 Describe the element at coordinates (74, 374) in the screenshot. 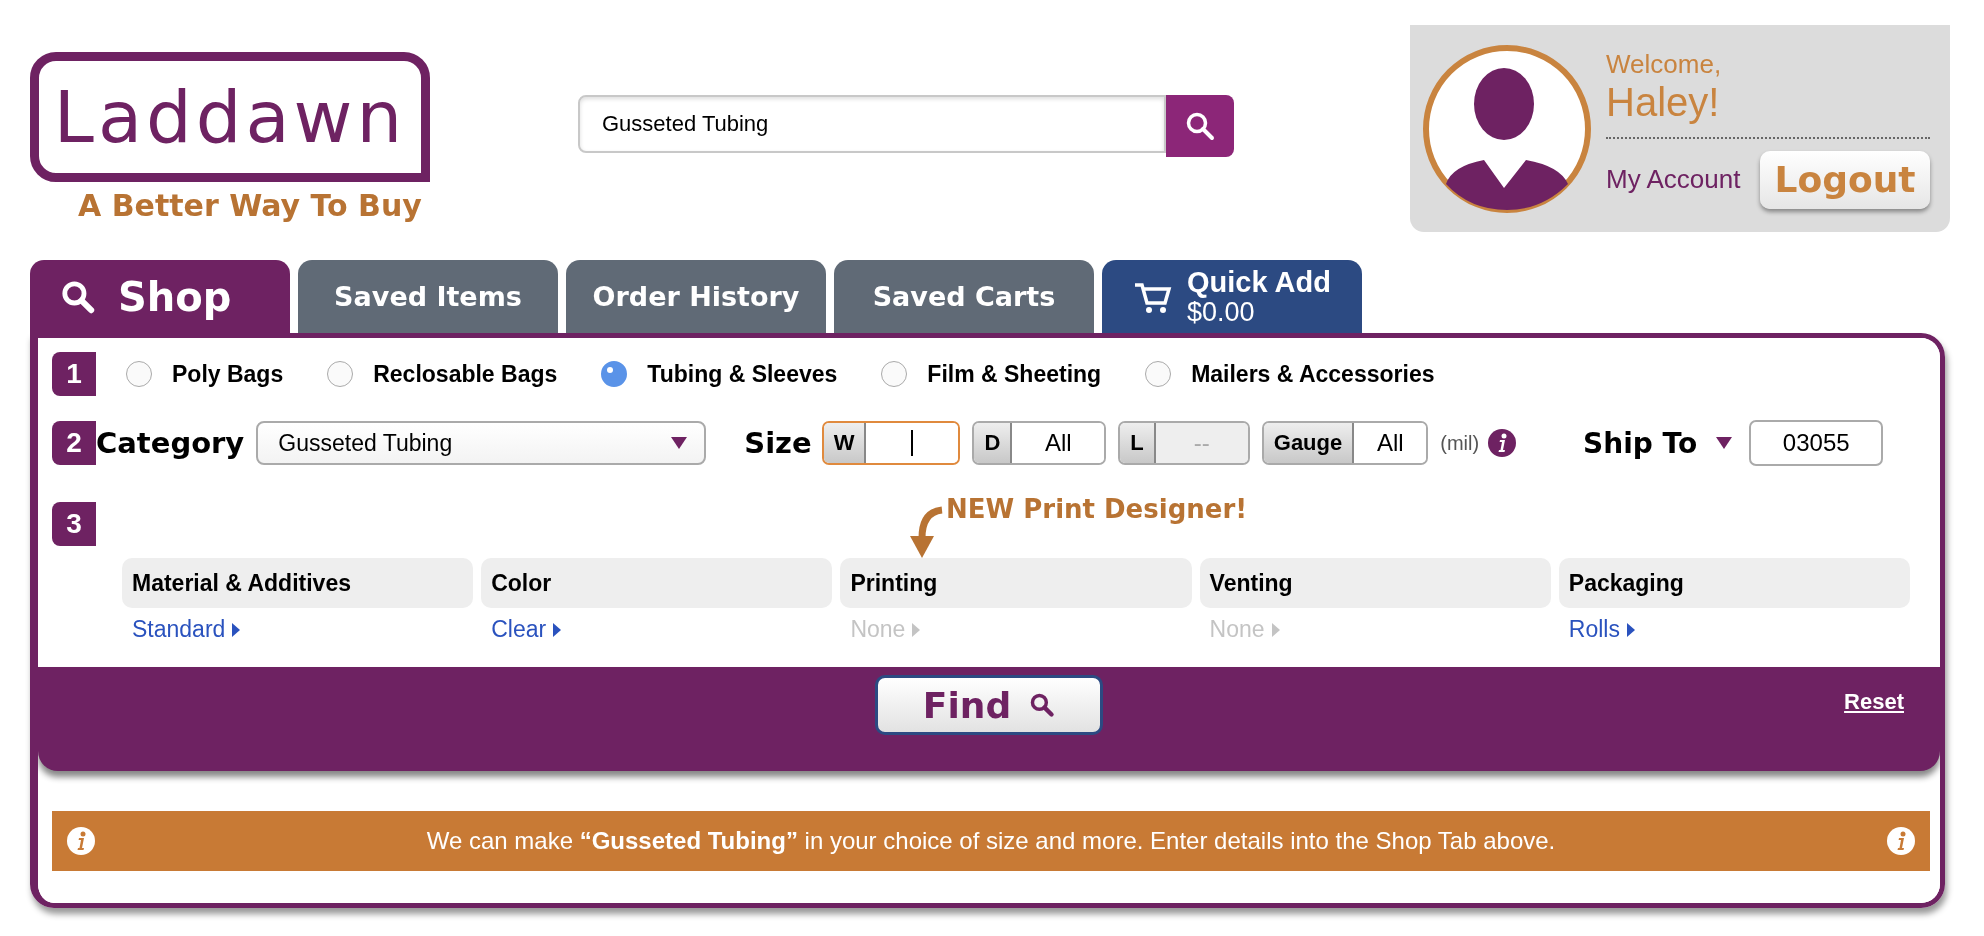

I see `step-badge: 1` at that location.